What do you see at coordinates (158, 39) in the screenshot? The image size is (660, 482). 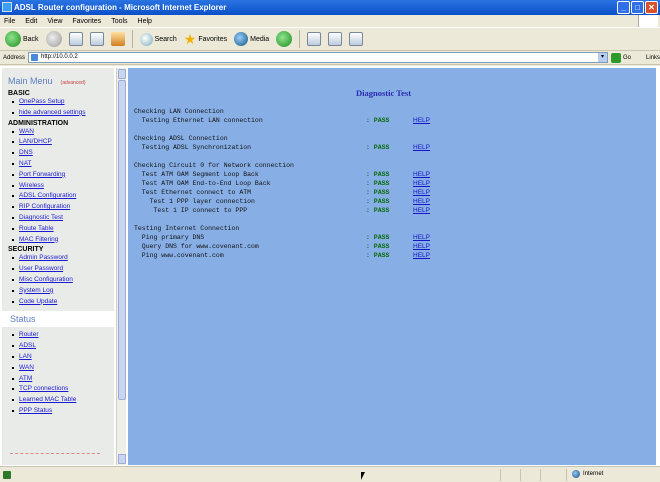 I see `search-button: Search` at bounding box center [158, 39].